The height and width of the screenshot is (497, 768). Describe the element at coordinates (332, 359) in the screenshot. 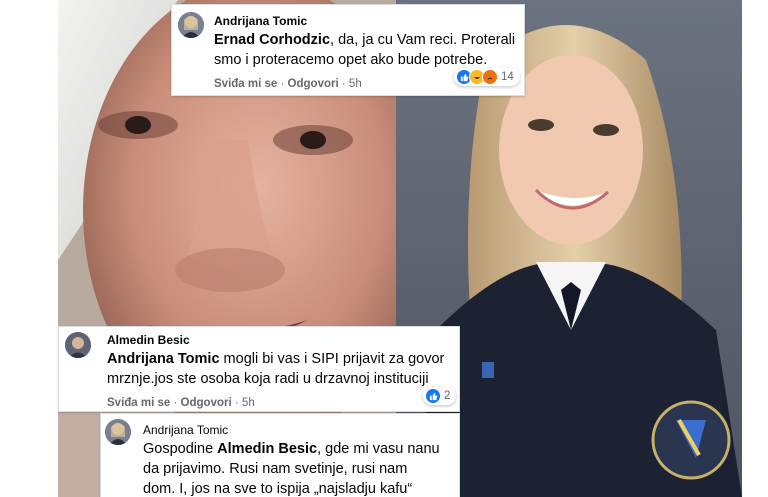

I see `comment-text-line: mogli bi vas i SIPI prijavit za govor` at that location.